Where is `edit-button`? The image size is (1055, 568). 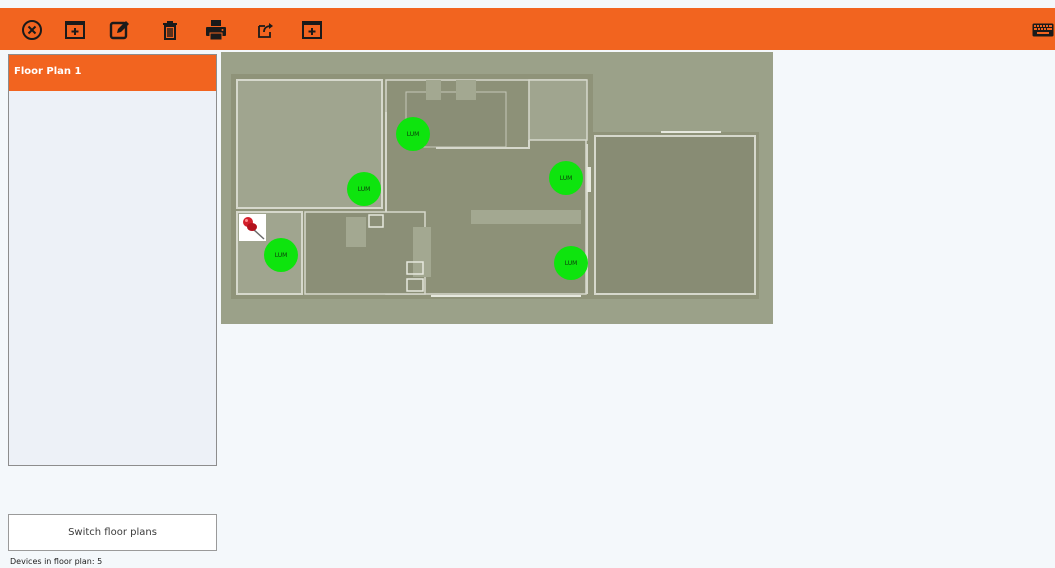
edit-button is located at coordinates (120, 30).